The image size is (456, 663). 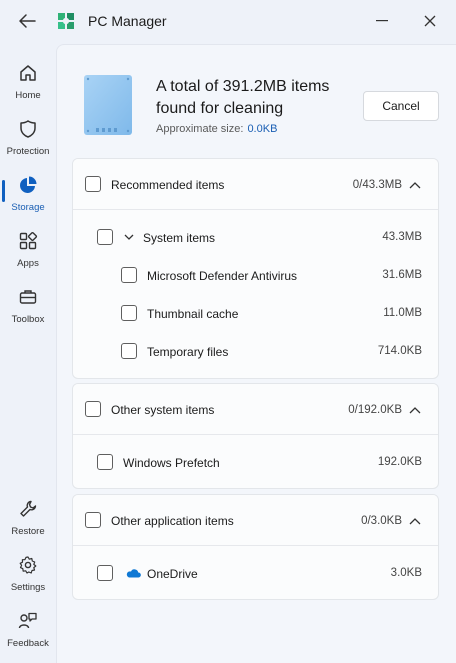 What do you see at coordinates (28, 587) in the screenshot?
I see `sidebar-item-label: Settings` at bounding box center [28, 587].